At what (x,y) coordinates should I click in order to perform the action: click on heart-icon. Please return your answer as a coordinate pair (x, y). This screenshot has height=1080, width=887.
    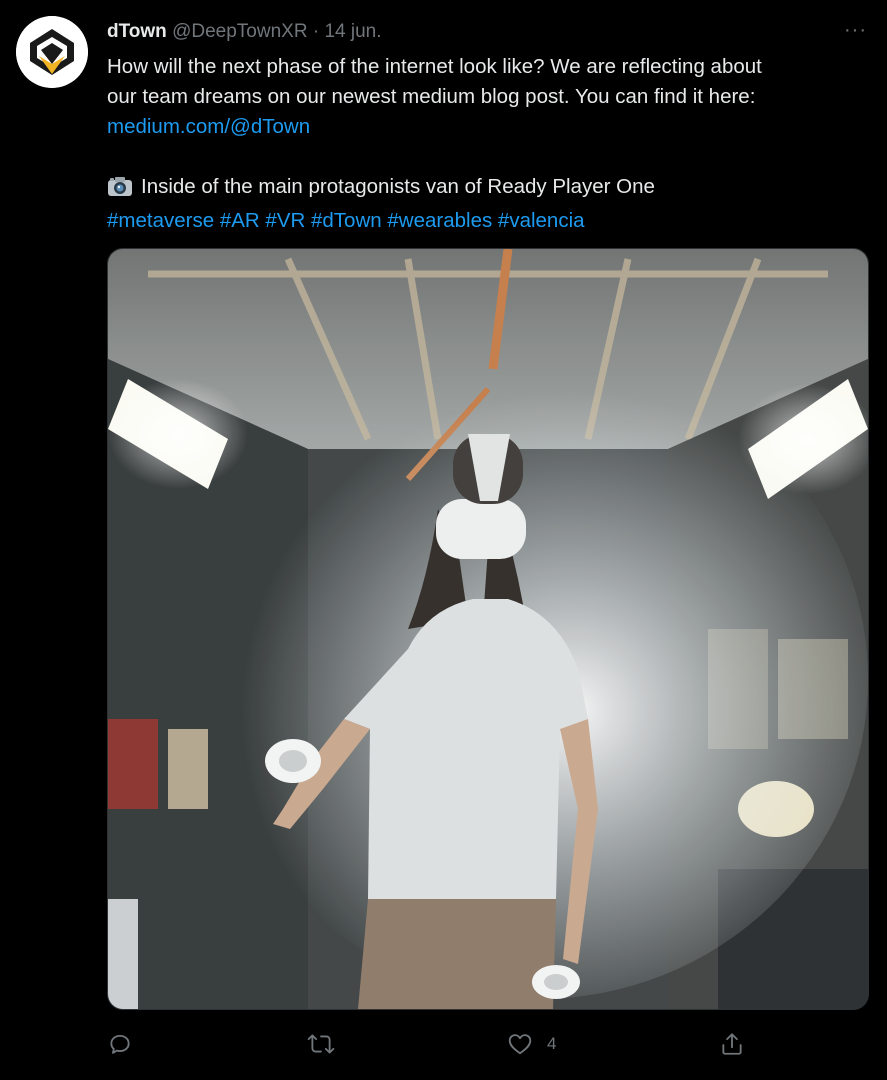
    Looking at the image, I should click on (520, 1044).